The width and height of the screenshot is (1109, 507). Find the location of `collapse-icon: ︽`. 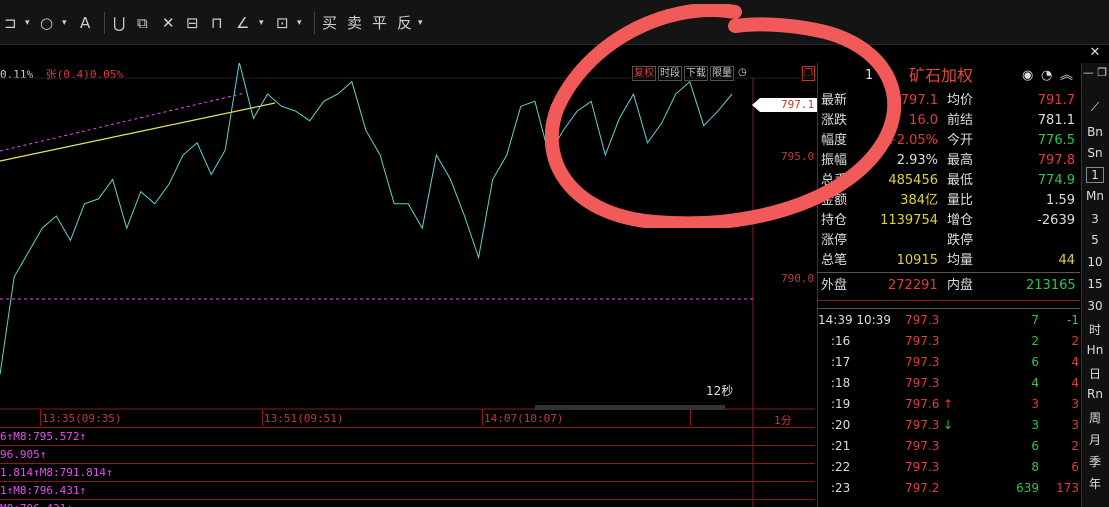

collapse-icon: ︽ is located at coordinates (1066, 76).